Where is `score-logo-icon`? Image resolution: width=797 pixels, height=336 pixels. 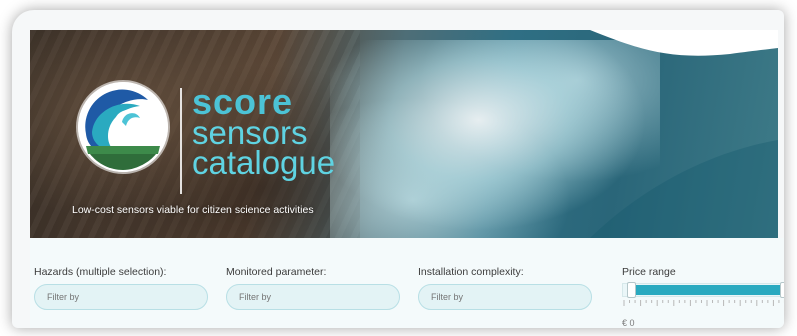
score-logo-icon is located at coordinates (123, 127).